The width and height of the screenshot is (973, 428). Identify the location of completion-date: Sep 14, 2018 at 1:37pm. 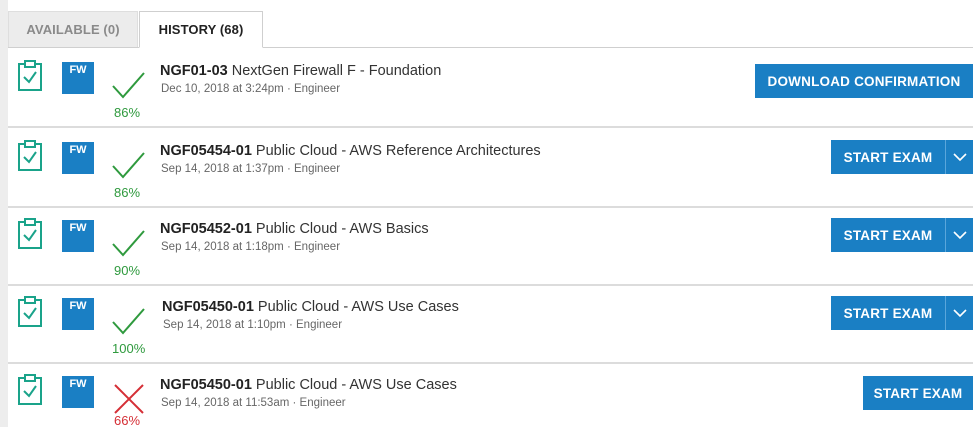
(222, 169).